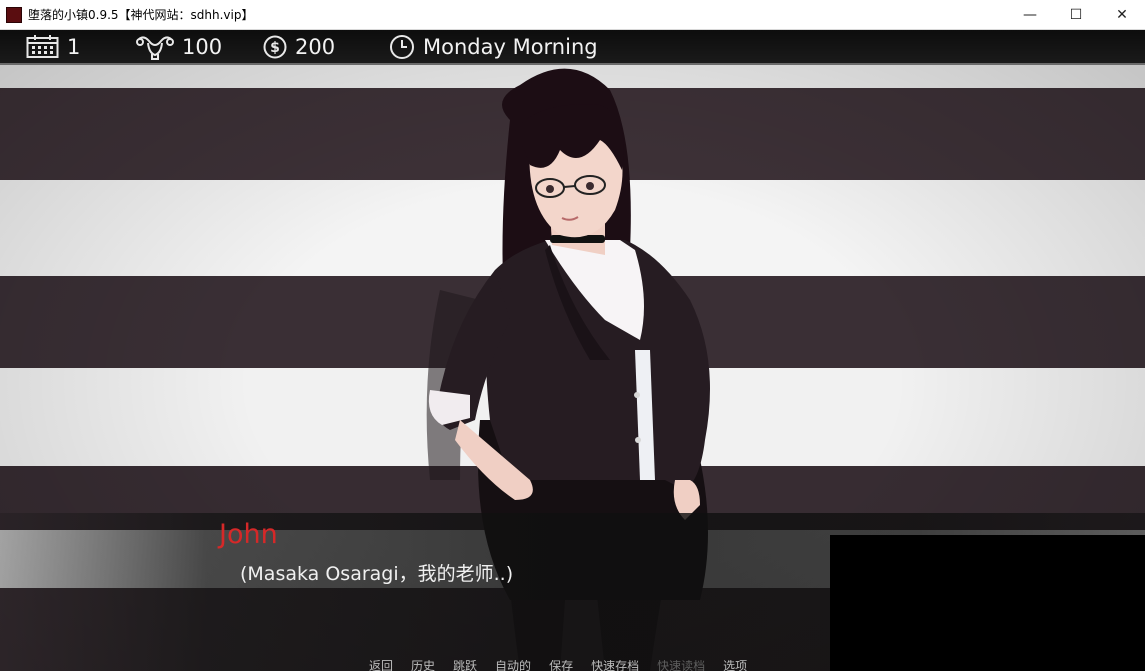  I want to click on status-hud: 1 100 $ 200 Monday Morning, so click(572, 47).